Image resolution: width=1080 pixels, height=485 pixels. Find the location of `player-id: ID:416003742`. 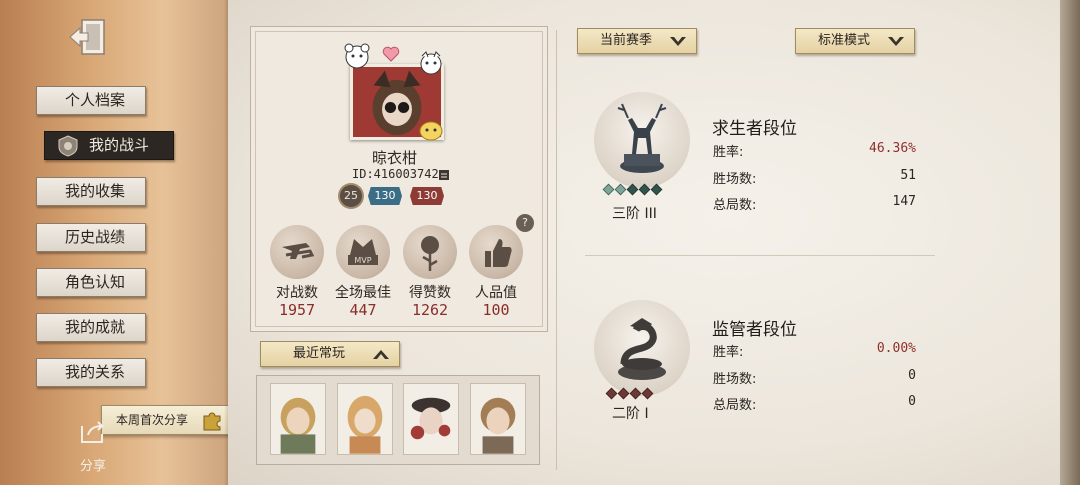

player-id: ID:416003742 is located at coordinates (395, 174).